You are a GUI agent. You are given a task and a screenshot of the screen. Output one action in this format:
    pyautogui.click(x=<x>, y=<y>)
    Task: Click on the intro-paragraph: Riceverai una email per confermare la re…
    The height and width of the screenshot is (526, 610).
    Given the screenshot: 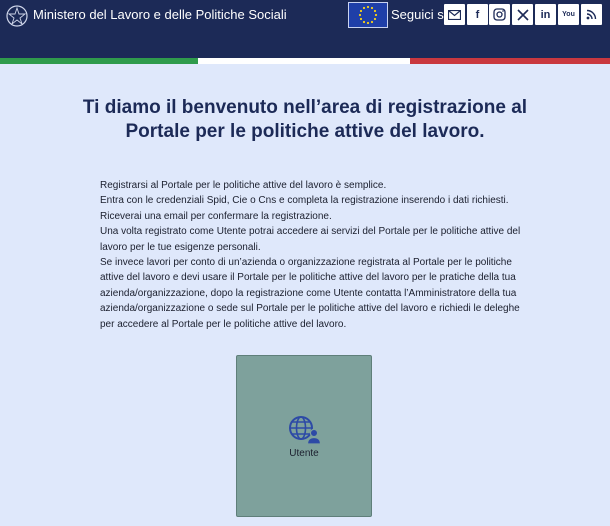 What is the action you would take?
    pyautogui.click(x=216, y=216)
    